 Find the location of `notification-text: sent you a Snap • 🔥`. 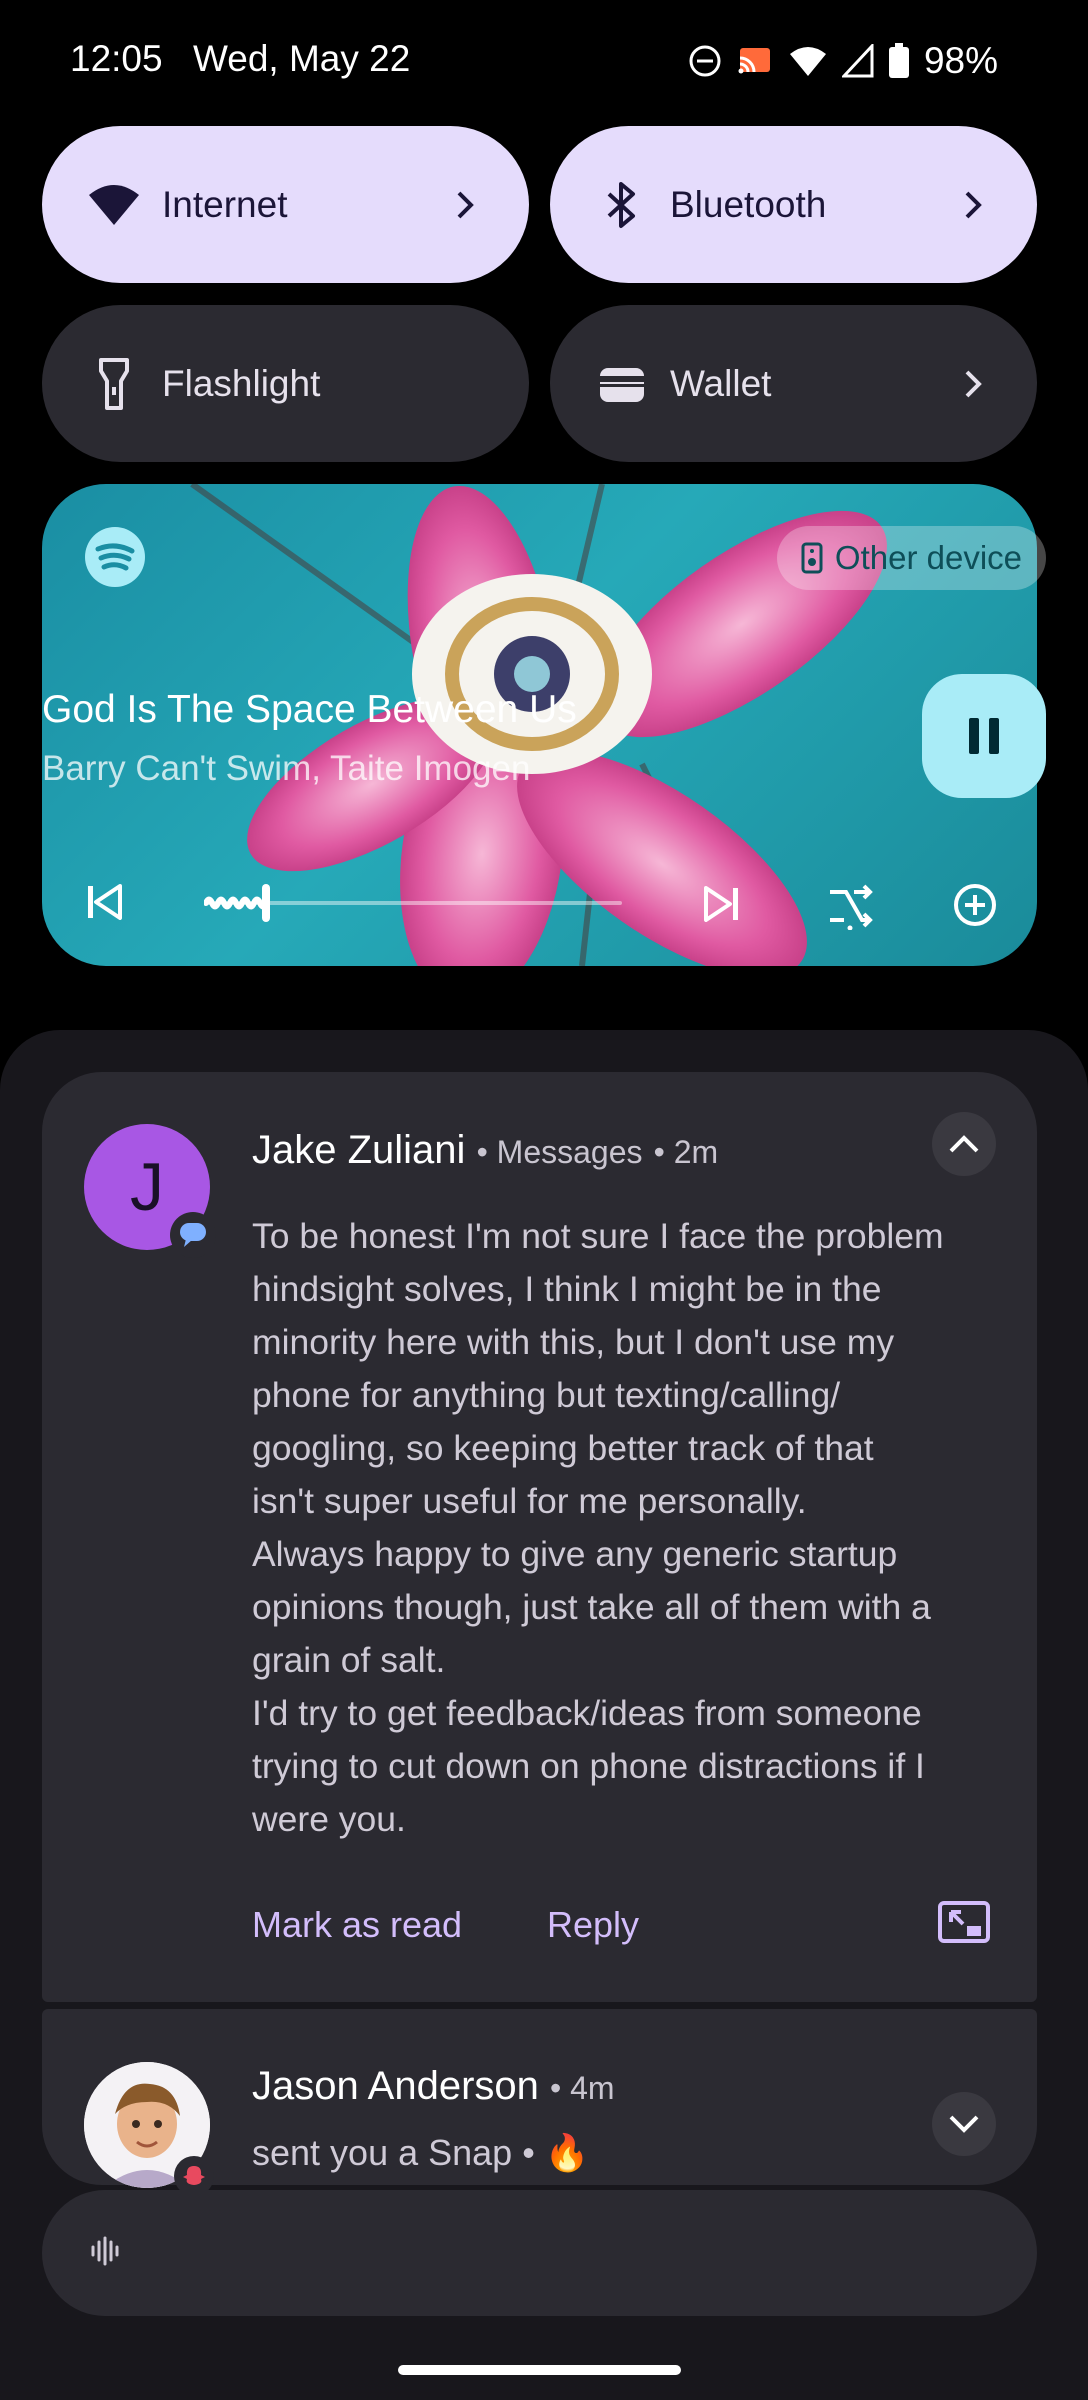

notification-text: sent you a Snap • 🔥 is located at coordinates (421, 2152).